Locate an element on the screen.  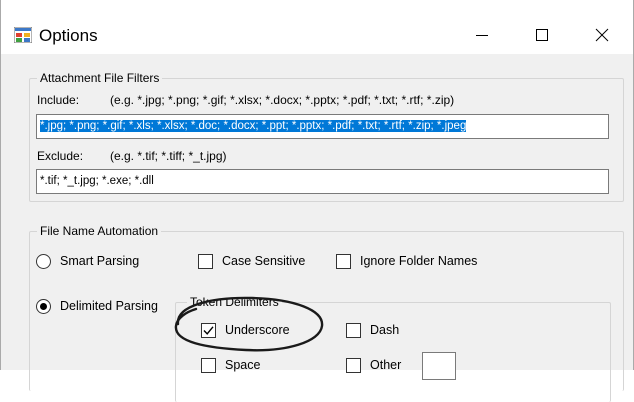
ignore-folder-names-box is located at coordinates (343, 261).